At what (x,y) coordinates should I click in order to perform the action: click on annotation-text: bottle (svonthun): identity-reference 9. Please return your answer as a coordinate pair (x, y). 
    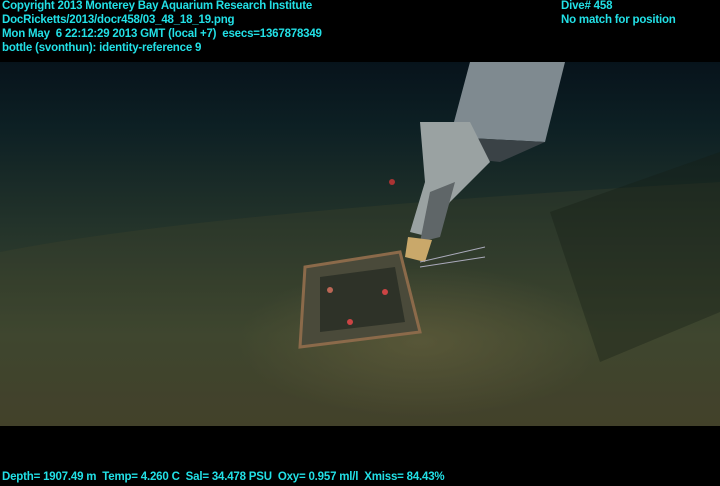
    Looking at the image, I should click on (102, 48).